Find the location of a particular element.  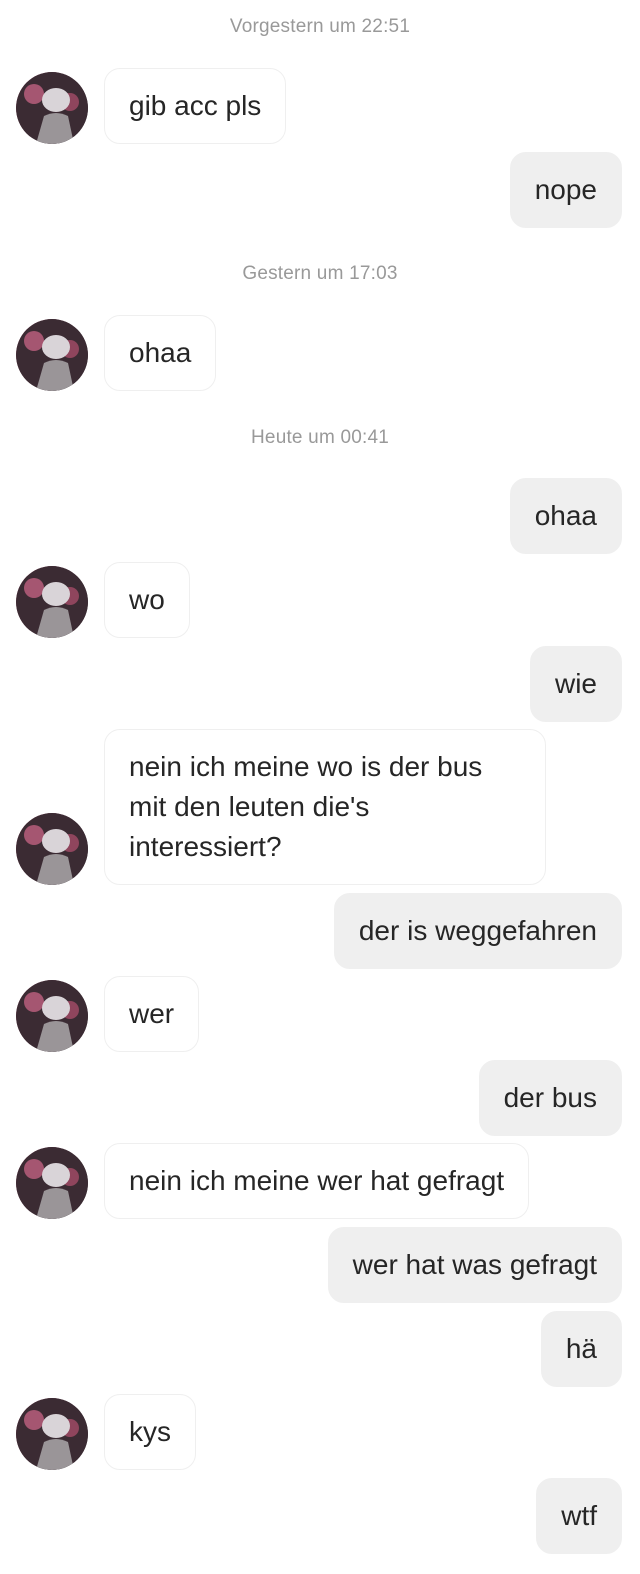

message-bubble-incoming: wo is located at coordinates (147, 600).